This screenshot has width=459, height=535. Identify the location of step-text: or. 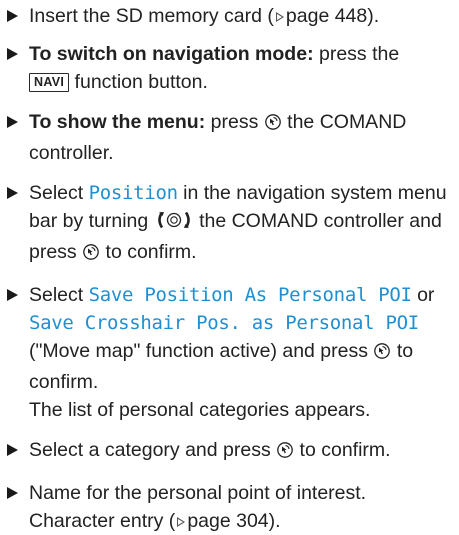
(423, 295).